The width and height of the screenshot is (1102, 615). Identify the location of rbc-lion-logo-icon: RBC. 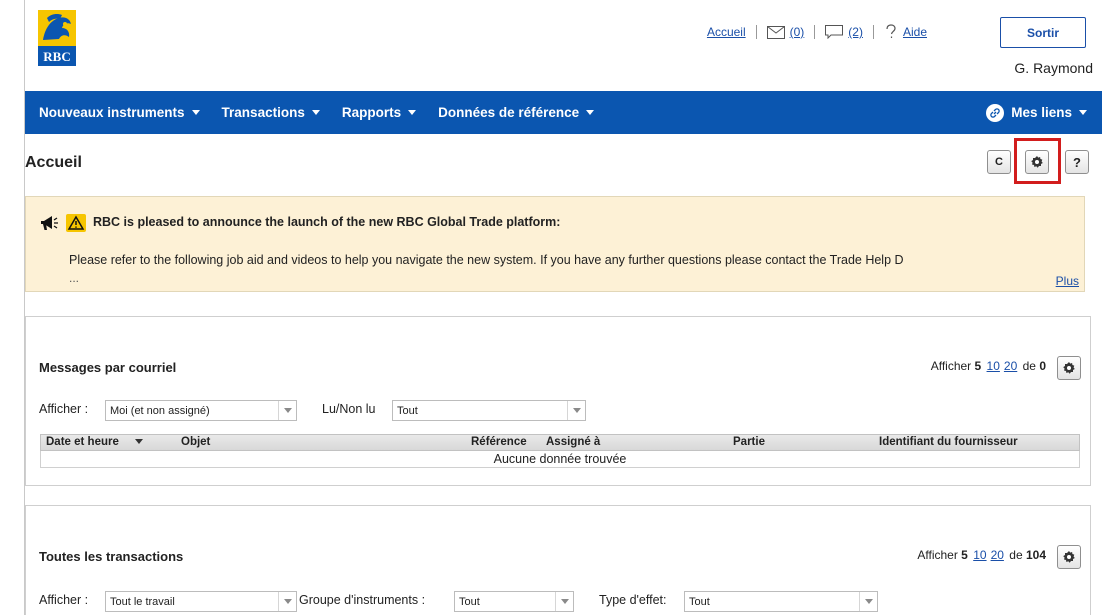
(57, 38).